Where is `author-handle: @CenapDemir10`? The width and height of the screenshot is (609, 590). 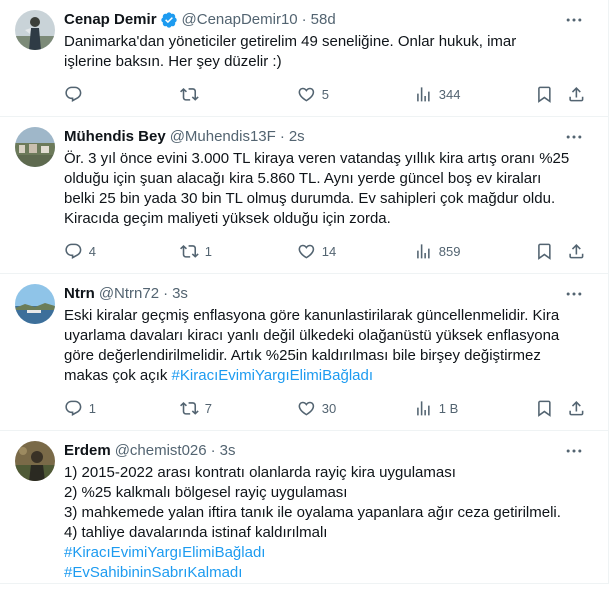
author-handle: @CenapDemir10 is located at coordinates (240, 20).